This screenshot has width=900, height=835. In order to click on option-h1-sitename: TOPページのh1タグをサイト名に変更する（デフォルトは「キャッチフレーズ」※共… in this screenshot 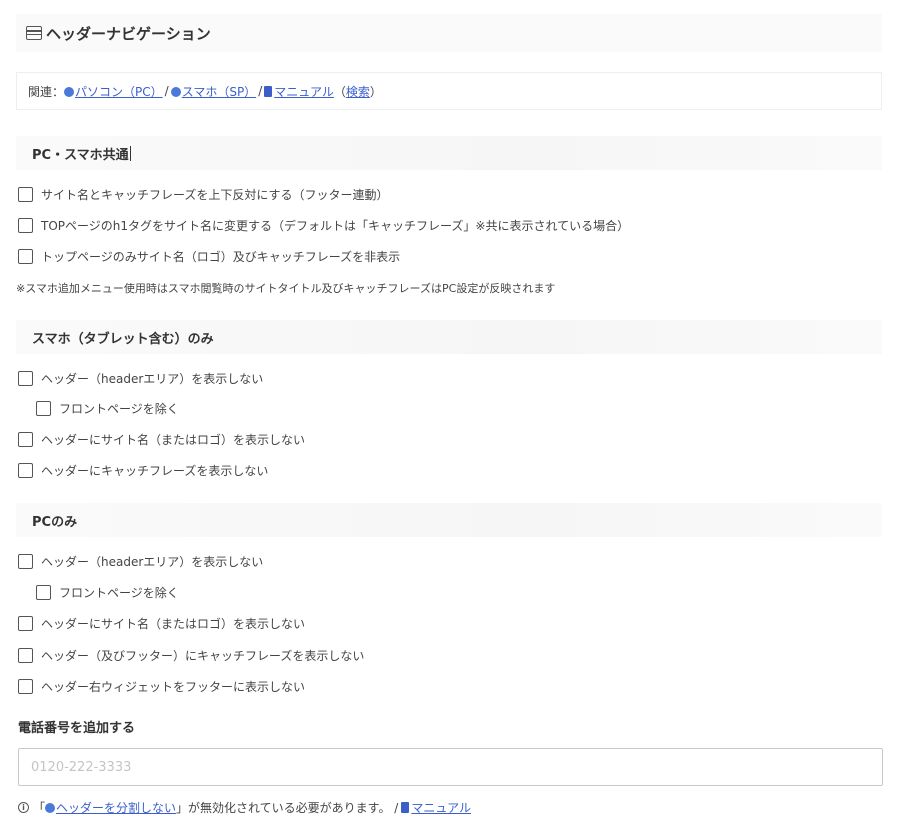, I will do `click(323, 225)`.